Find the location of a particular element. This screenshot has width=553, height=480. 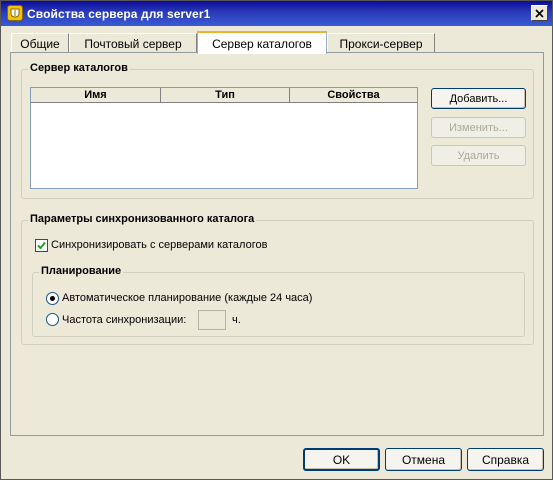

close-icon is located at coordinates (539, 13).